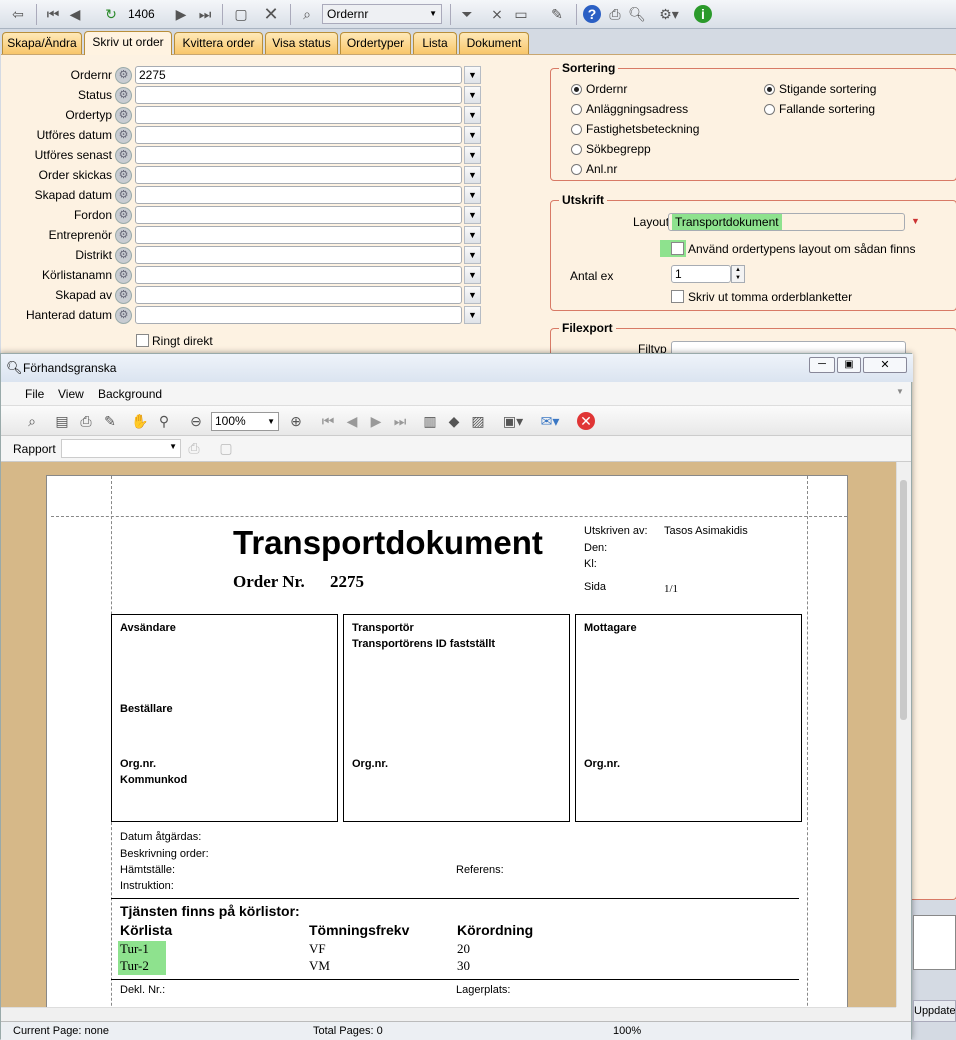  Describe the element at coordinates (934, 1011) in the screenshot. I see `uppdaterad-button: Uppdaterad` at that location.